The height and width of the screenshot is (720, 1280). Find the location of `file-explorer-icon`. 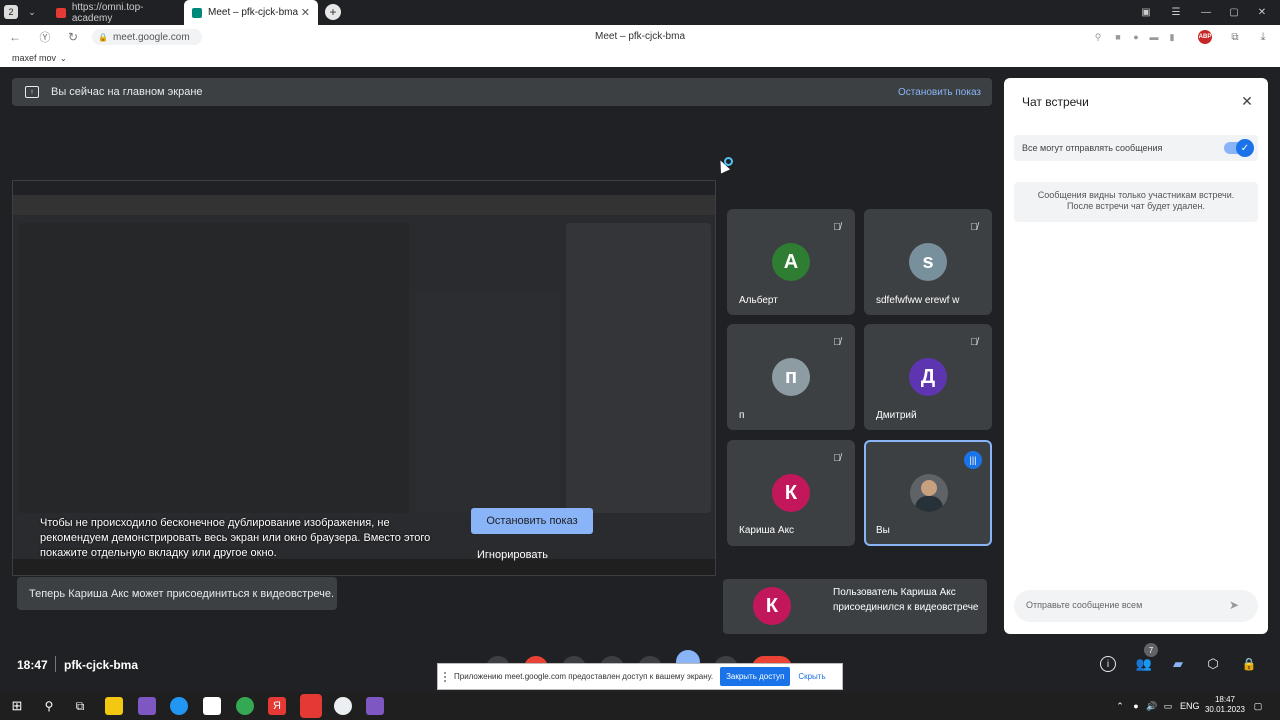

file-explorer-icon is located at coordinates (114, 706).